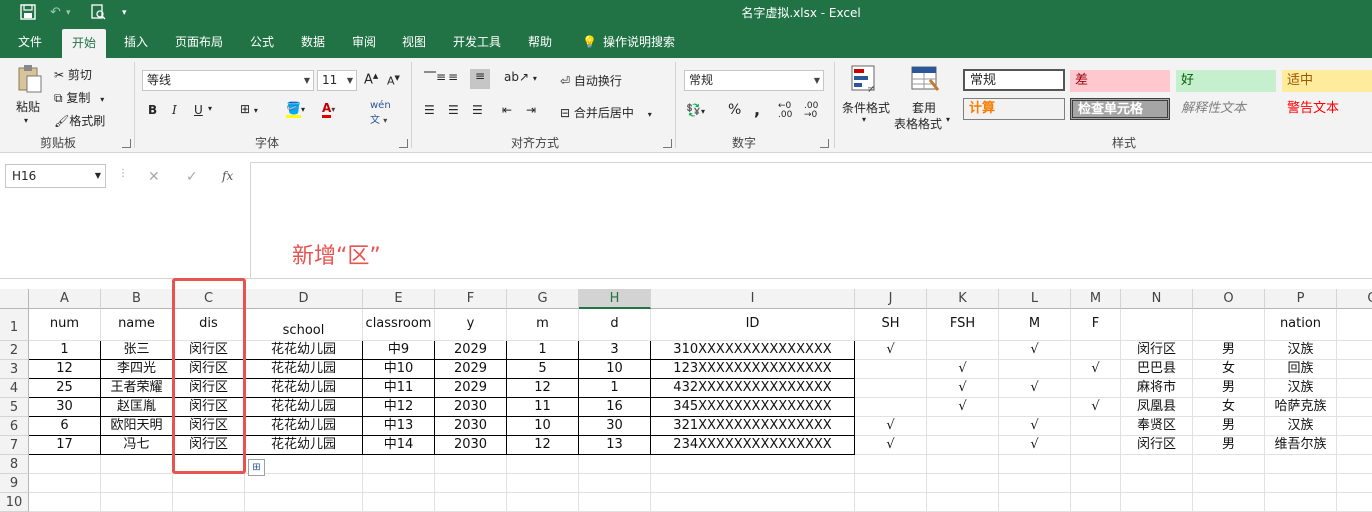  Describe the element at coordinates (414, 42) in the screenshot. I see `tab-view: 视图` at that location.